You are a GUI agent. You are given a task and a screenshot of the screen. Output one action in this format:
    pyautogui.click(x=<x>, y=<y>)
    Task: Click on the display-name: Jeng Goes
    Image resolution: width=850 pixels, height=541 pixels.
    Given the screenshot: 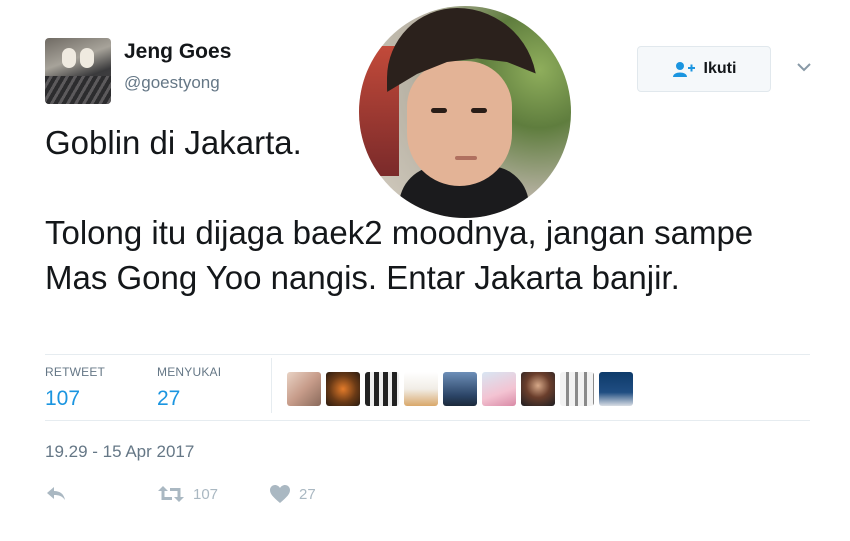 What is the action you would take?
    pyautogui.click(x=177, y=52)
    